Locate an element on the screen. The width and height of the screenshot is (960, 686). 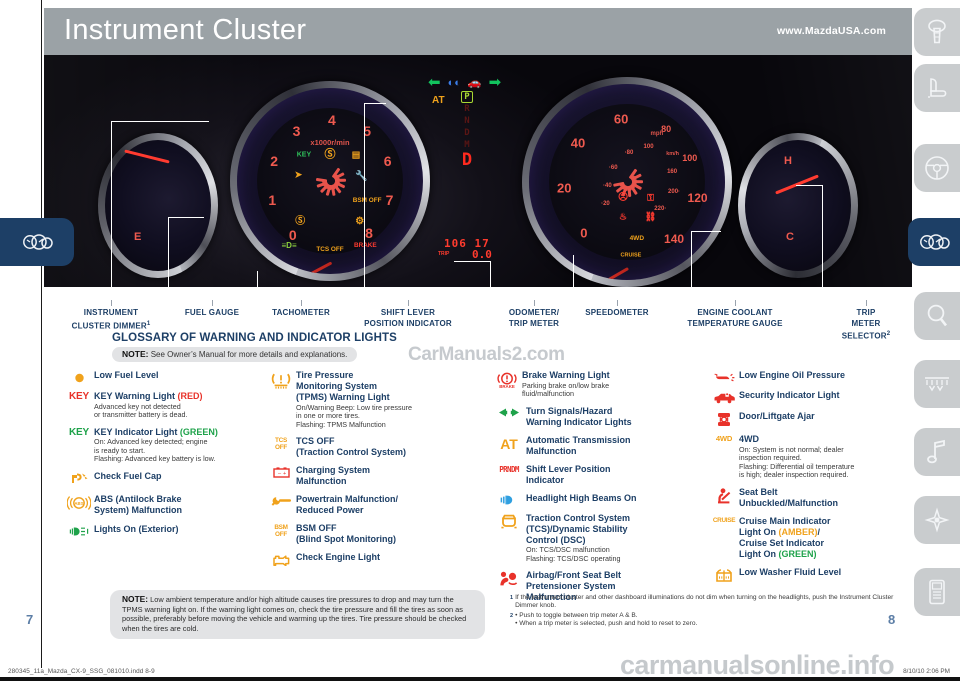
check-engine-icon is located at coordinates (281, 559).